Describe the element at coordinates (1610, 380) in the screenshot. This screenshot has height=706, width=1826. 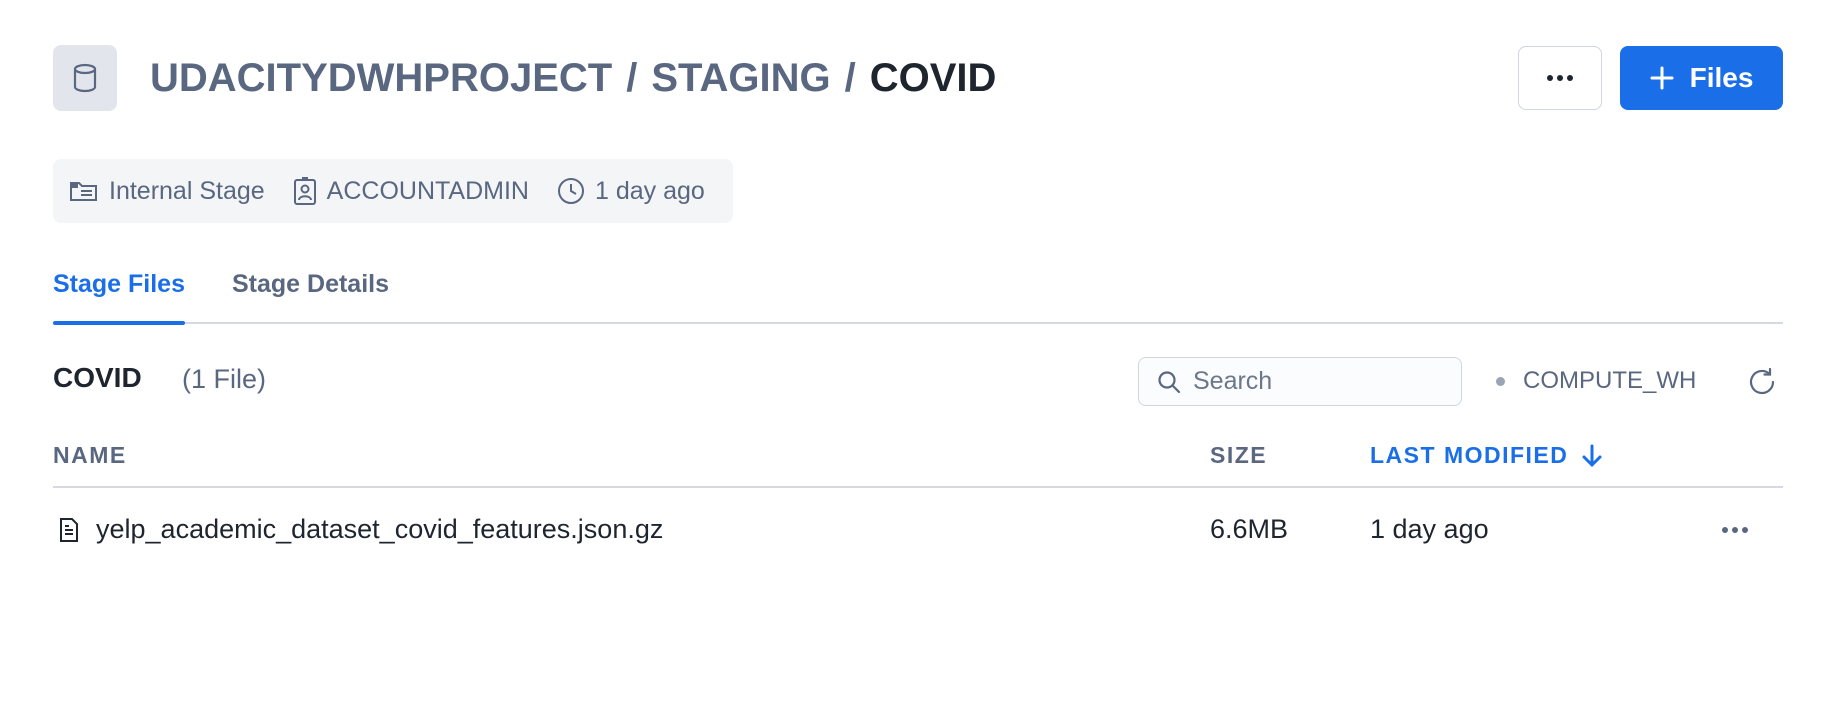
I see `warehouse-name: COMPUTE_WH` at that location.